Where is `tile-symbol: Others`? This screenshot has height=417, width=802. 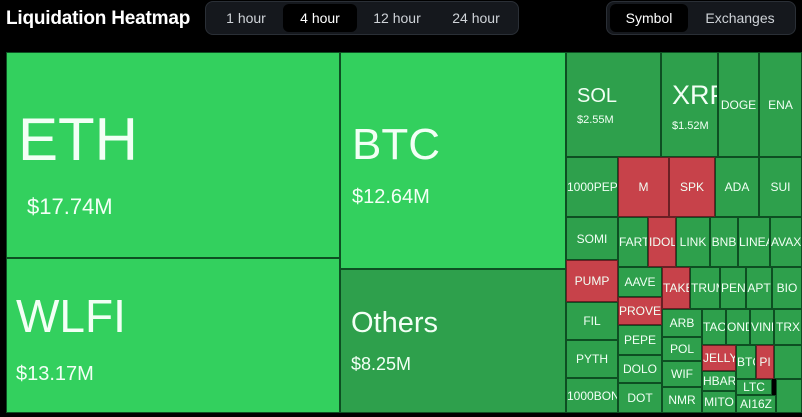
tile-symbol: Others is located at coordinates (395, 323).